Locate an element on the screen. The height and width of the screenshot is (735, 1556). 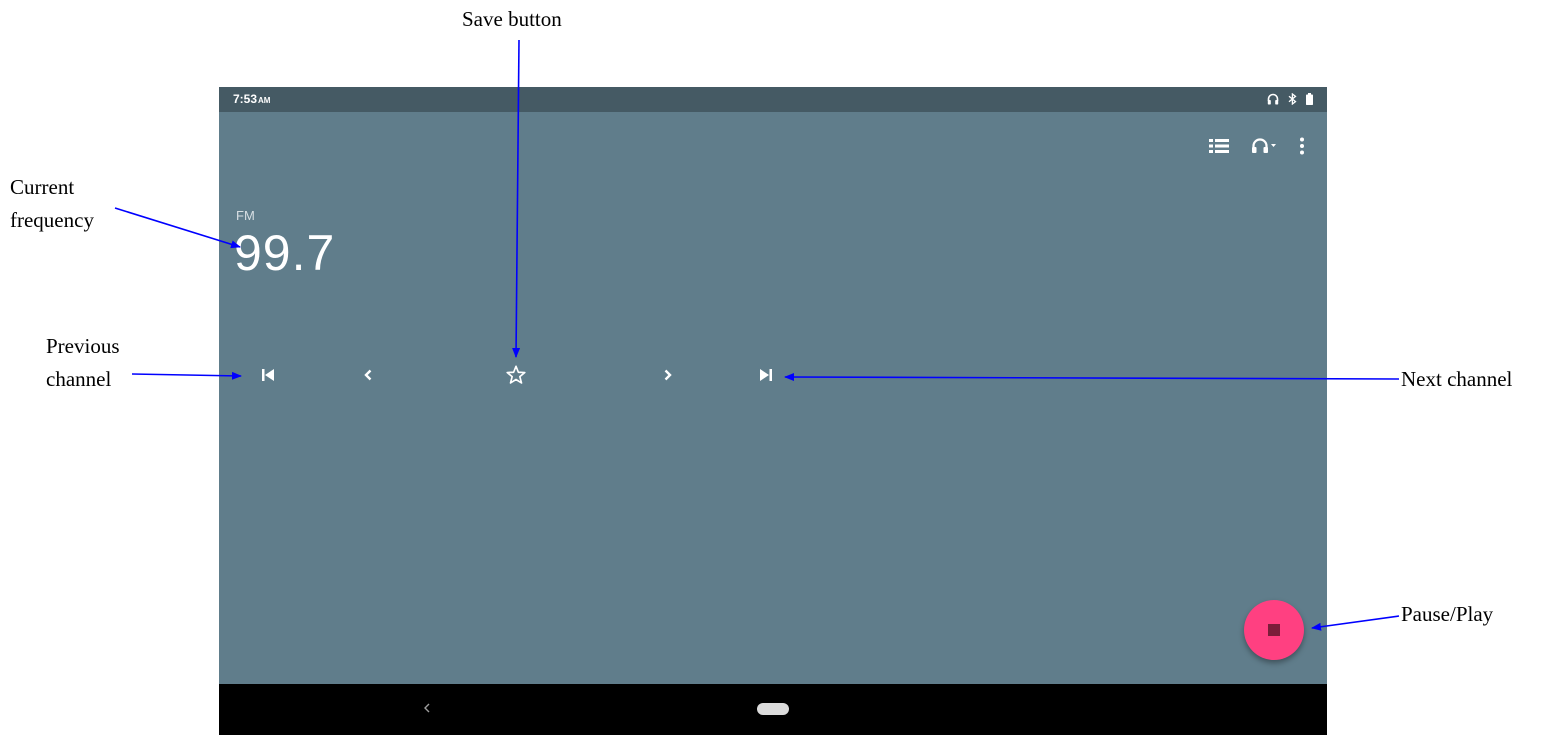
annotation-previous-channel: Previous channel is located at coordinates (83, 362).